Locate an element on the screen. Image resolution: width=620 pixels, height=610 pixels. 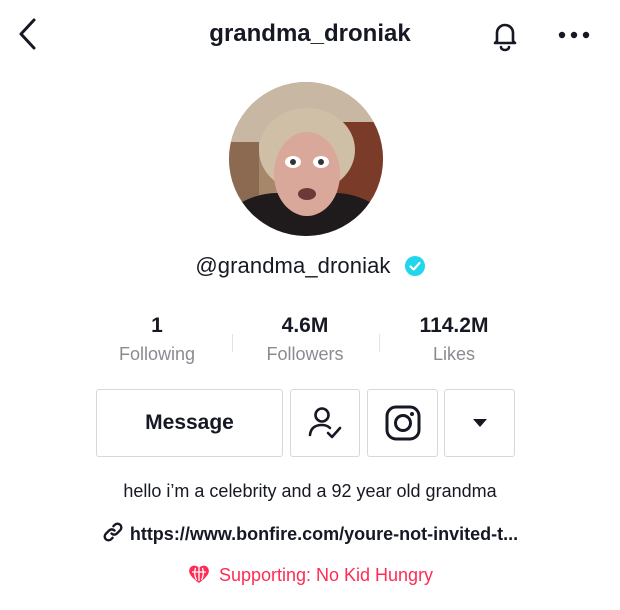
username-row: @grandma_droniak is located at coordinates (310, 265).